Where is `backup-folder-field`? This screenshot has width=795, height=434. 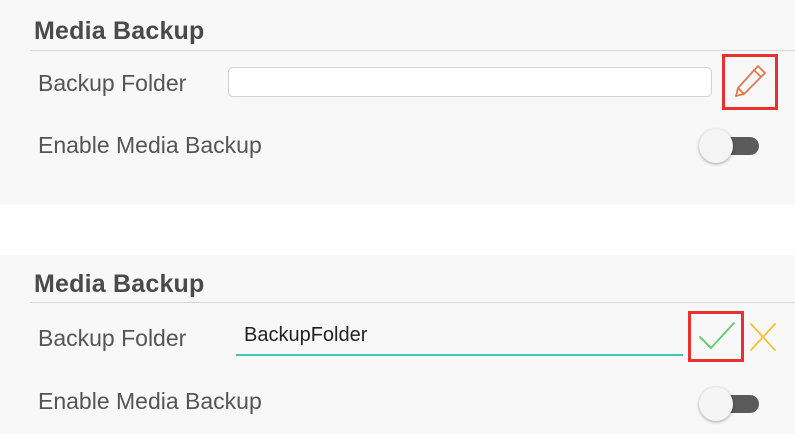 backup-folder-field is located at coordinates (470, 82).